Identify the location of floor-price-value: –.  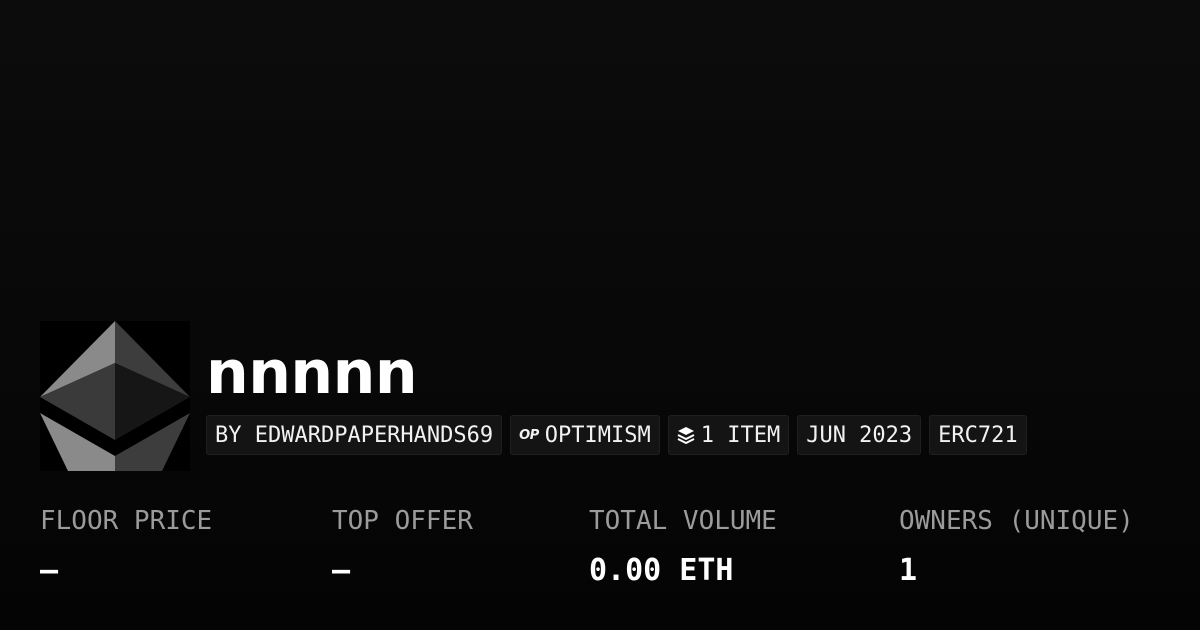
(49, 570).